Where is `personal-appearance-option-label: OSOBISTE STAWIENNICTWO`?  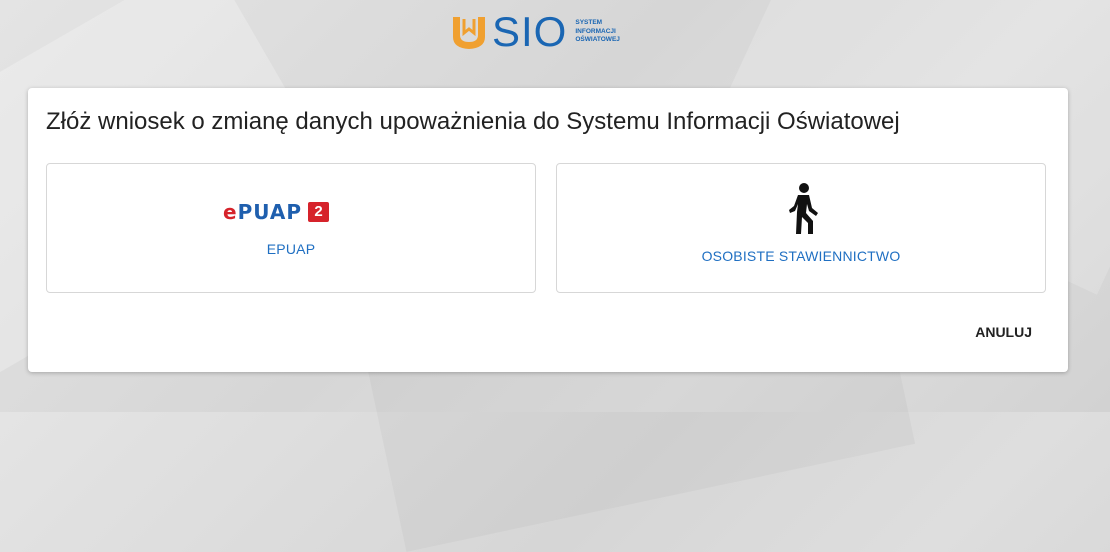
personal-appearance-option-label: OSOBISTE STAWIENNICTWO is located at coordinates (801, 256).